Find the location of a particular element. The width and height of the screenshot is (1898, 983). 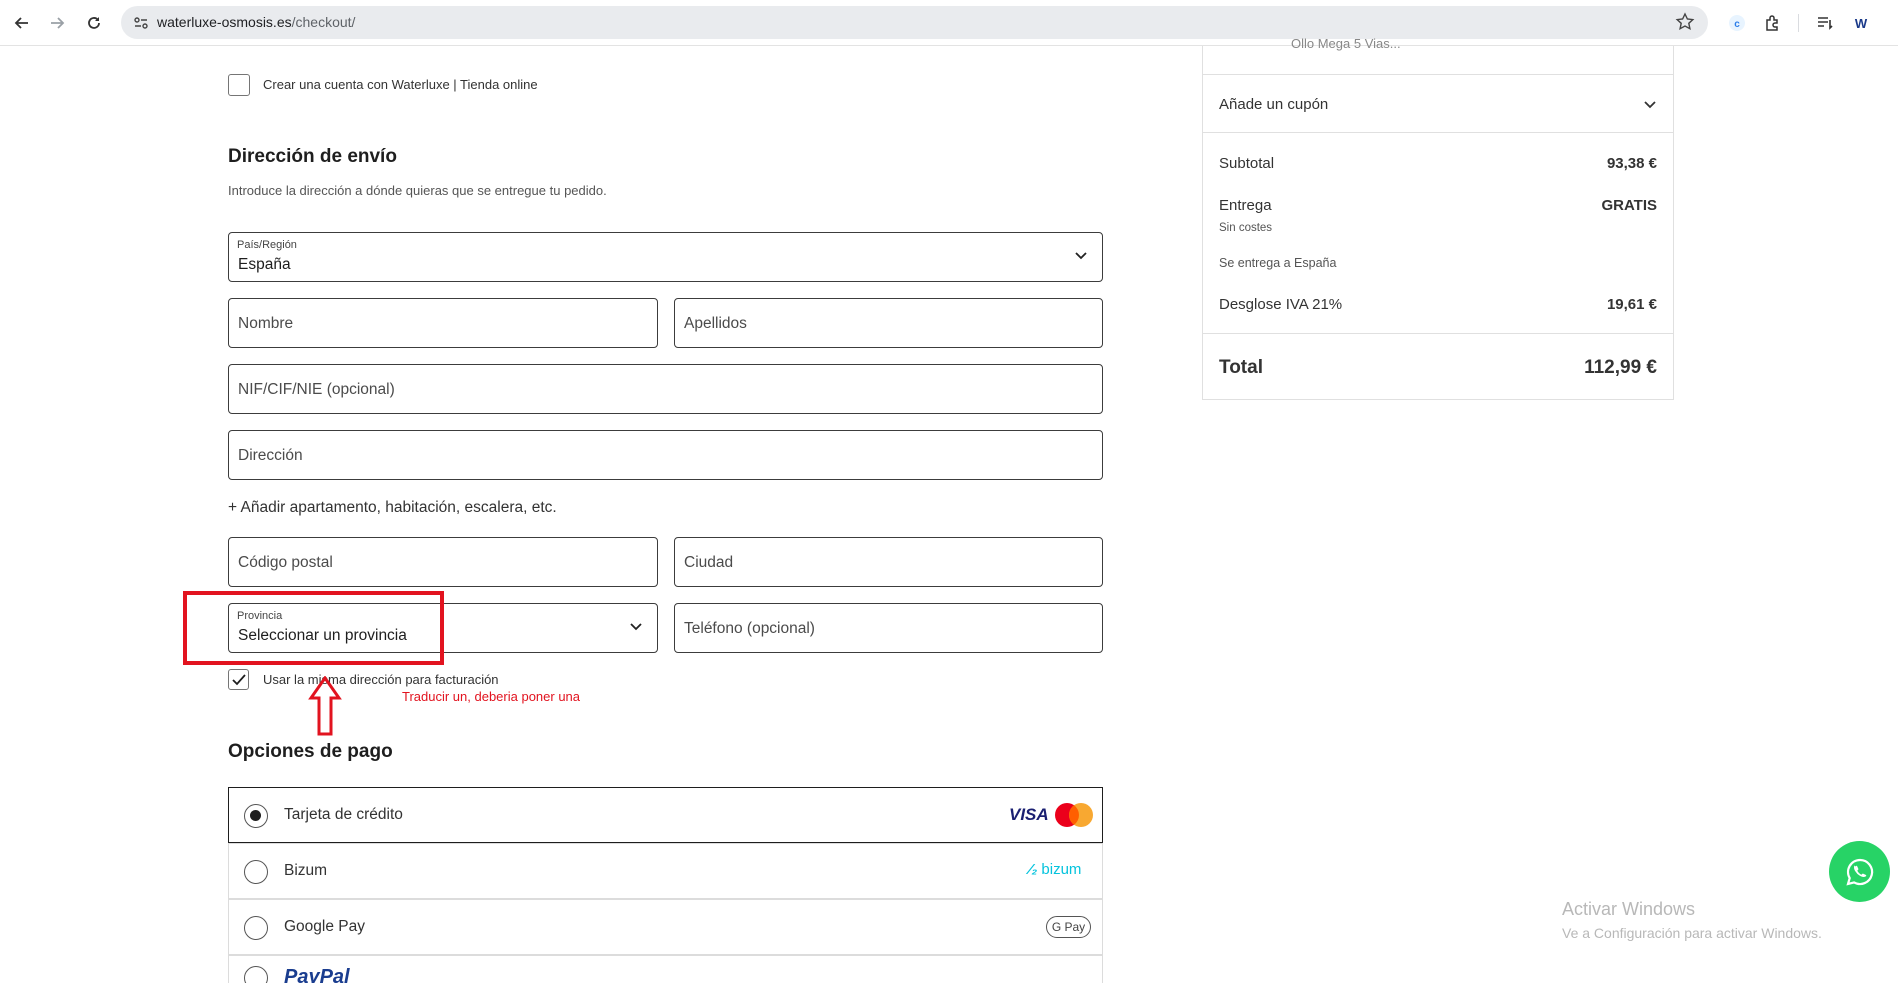

payment-option-paypal: PayPal is located at coordinates (665, 969).